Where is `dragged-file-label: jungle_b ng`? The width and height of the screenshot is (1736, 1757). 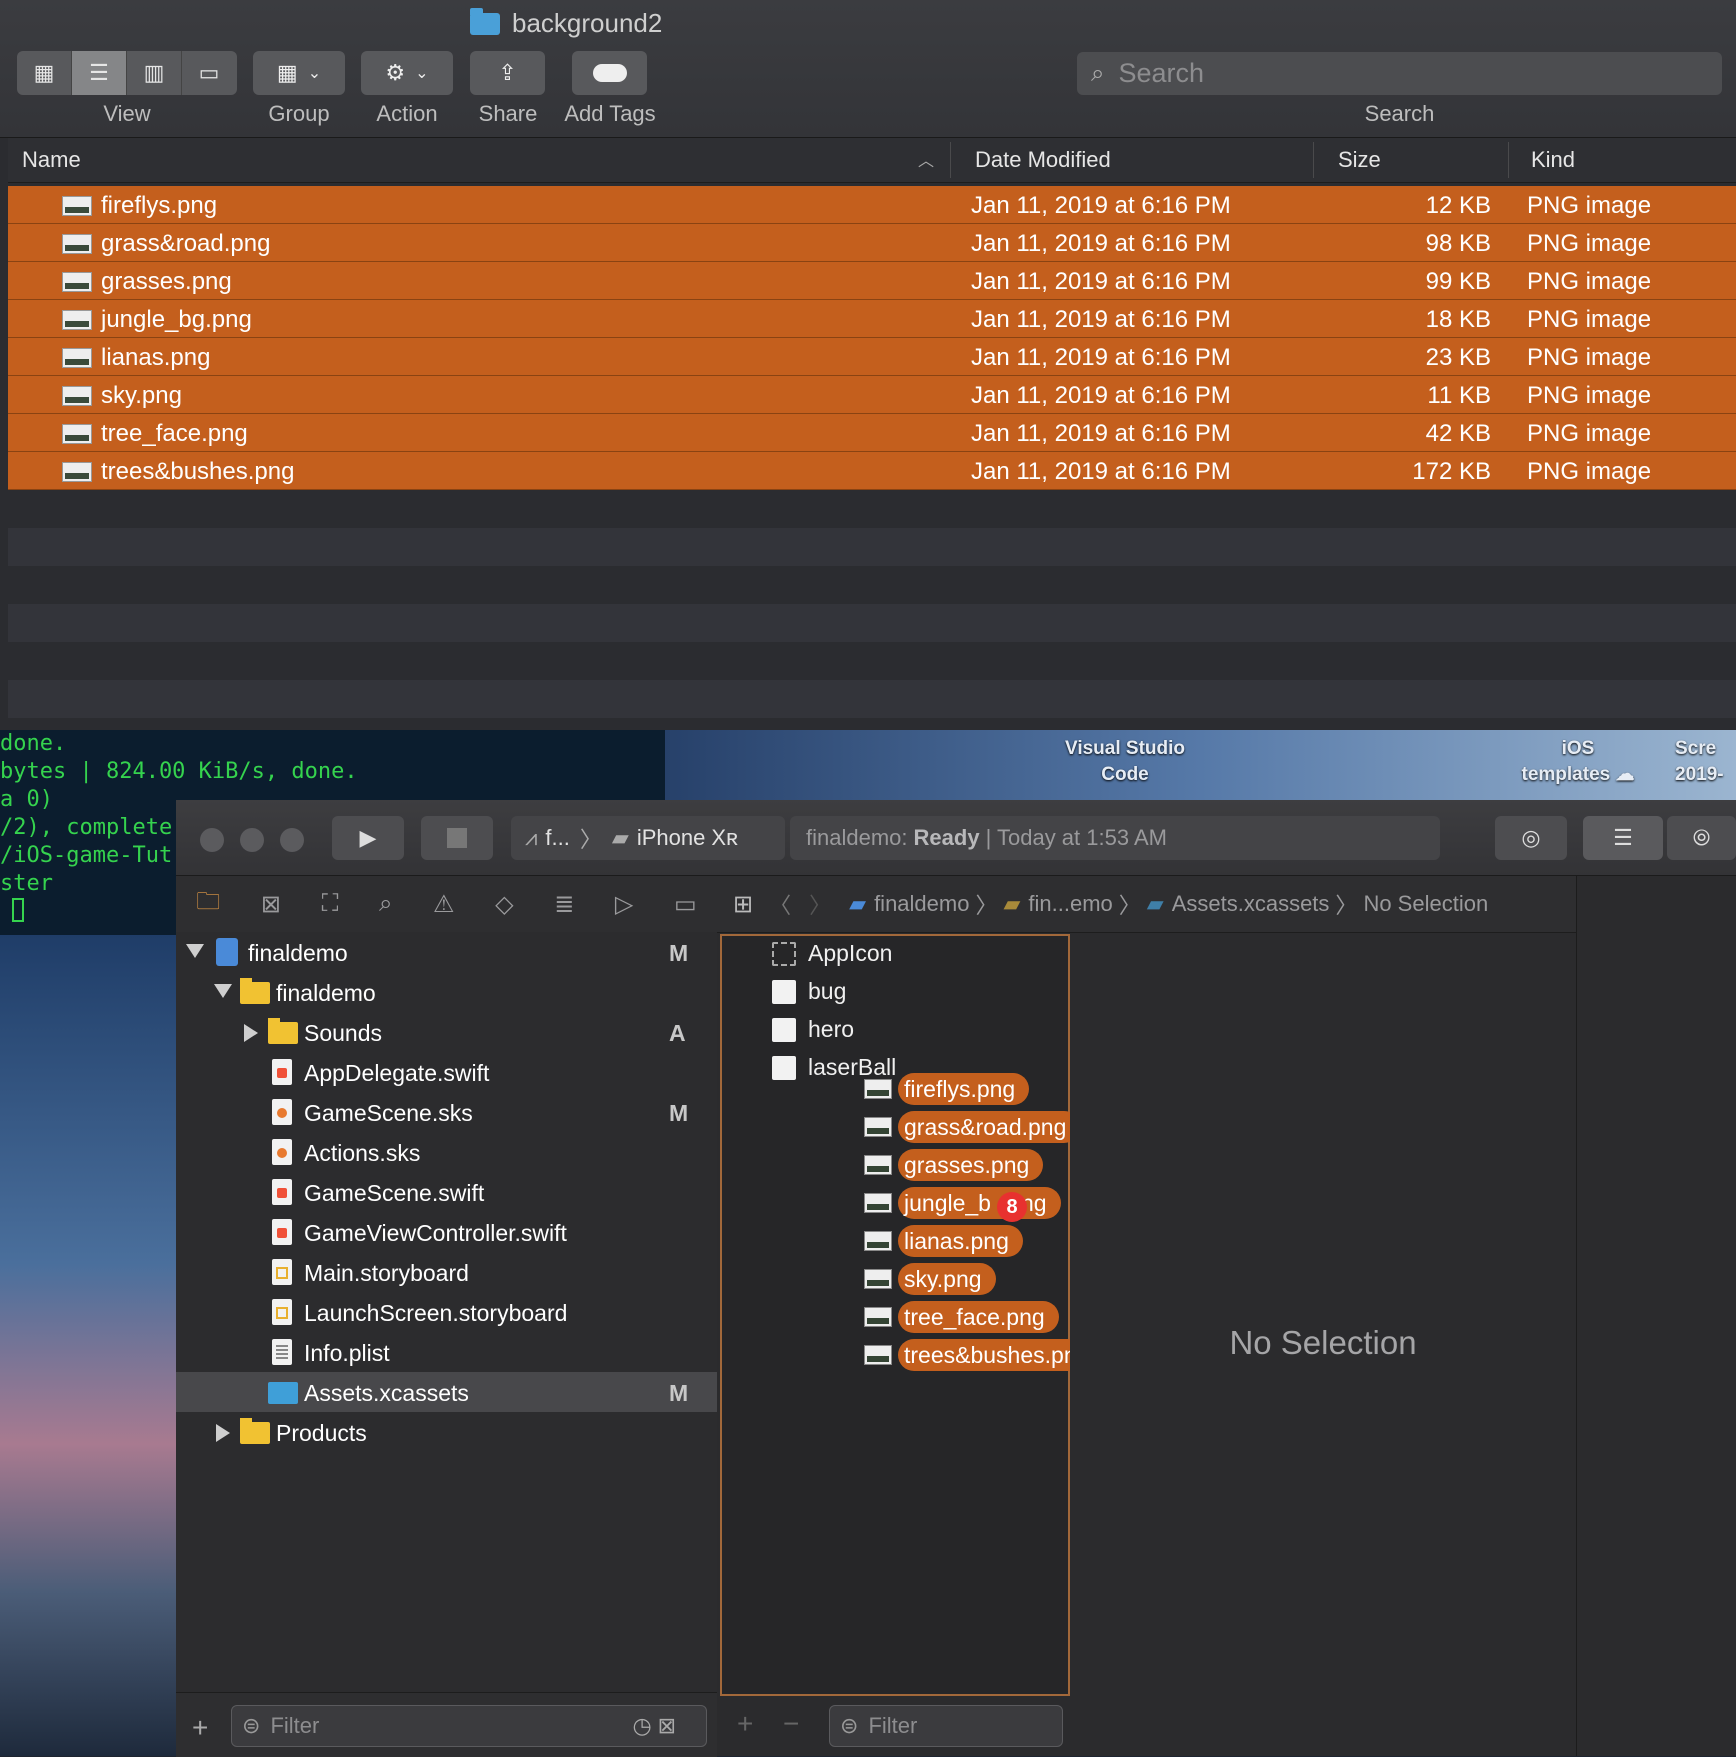
dragged-file-label: jungle_b ng is located at coordinates (979, 1203).